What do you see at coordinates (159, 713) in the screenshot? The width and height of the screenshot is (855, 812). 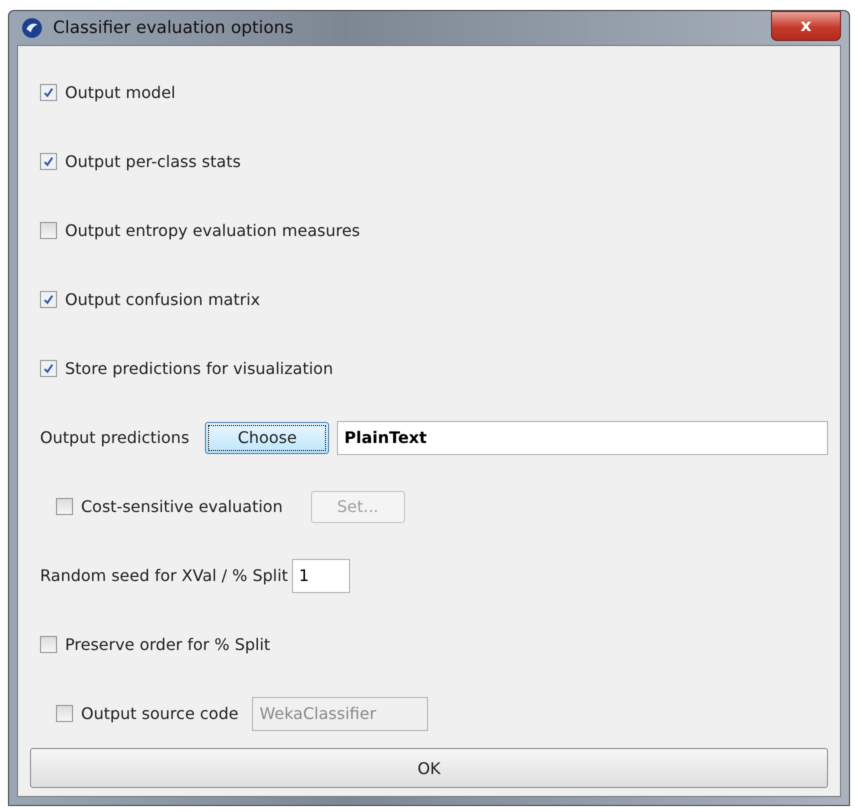 I see `option-label: Output source code` at bounding box center [159, 713].